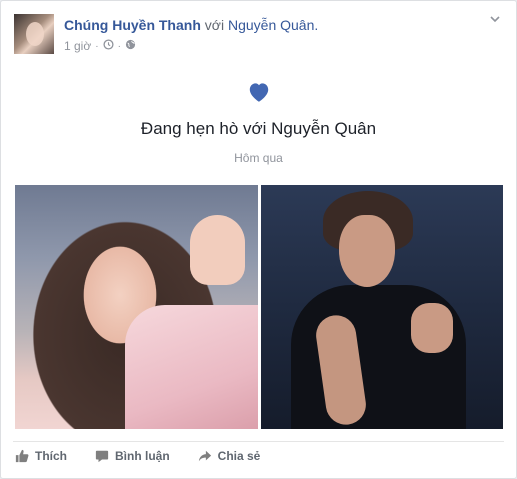  Describe the element at coordinates (51, 456) in the screenshot. I see `like-label: Thích` at that location.